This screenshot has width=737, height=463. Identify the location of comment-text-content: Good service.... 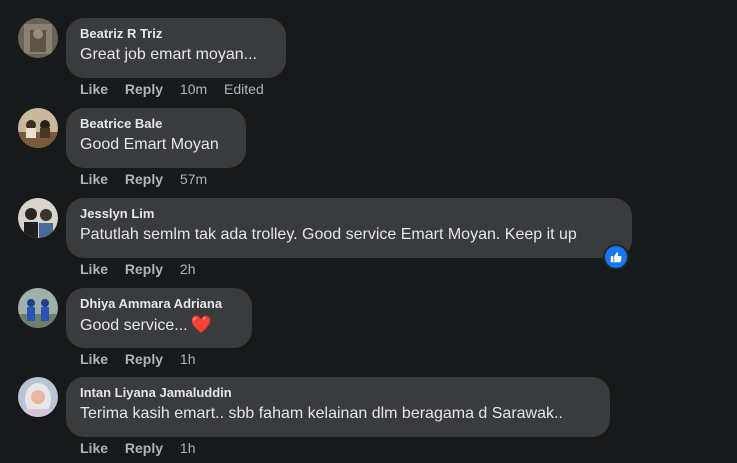
(134, 325).